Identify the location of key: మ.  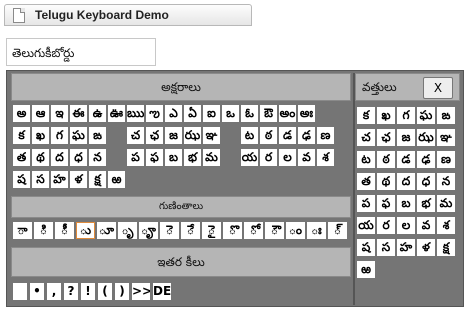
(211, 157).